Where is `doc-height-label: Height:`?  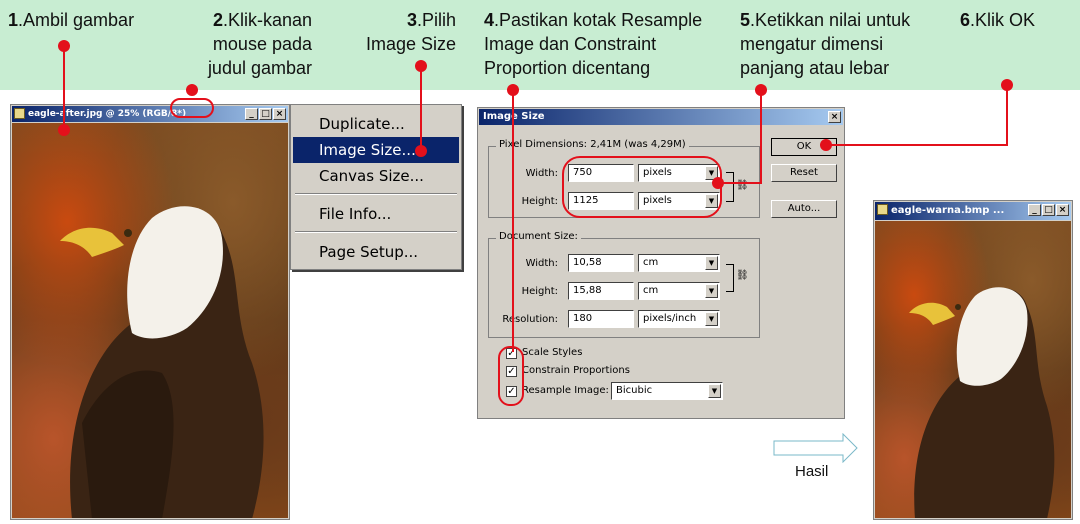 doc-height-label: Height: is located at coordinates (539, 291).